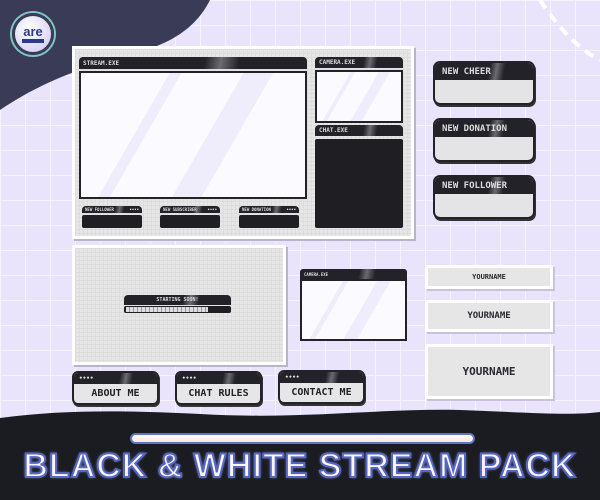  Describe the element at coordinates (193, 63) in the screenshot. I see `stream-header: STREAM.EXE` at that location.